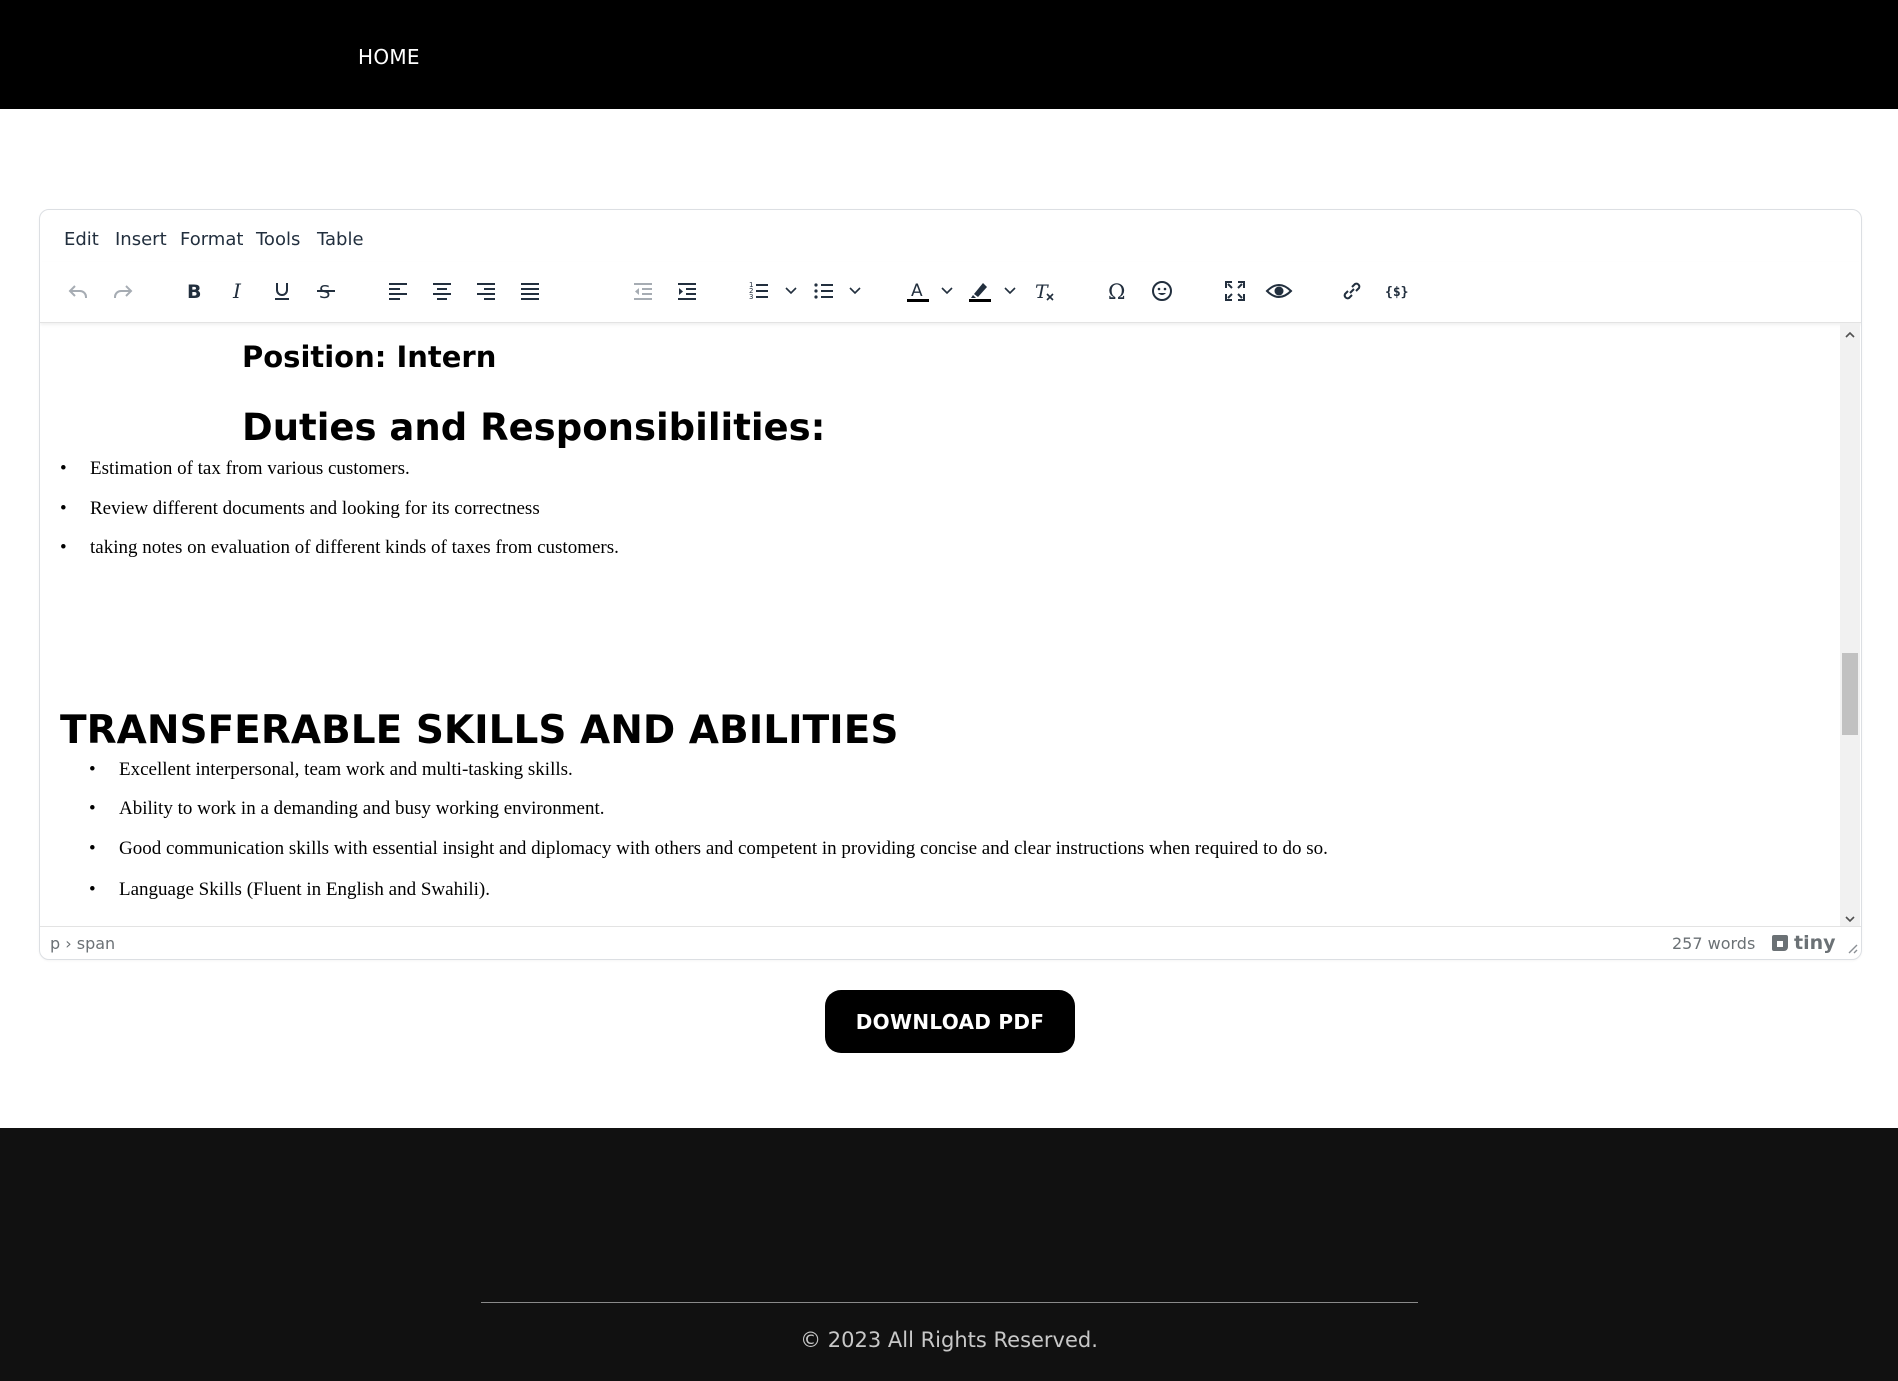 The image size is (1898, 1381). Describe the element at coordinates (1235, 291) in the screenshot. I see `fullscreen-icon` at that location.